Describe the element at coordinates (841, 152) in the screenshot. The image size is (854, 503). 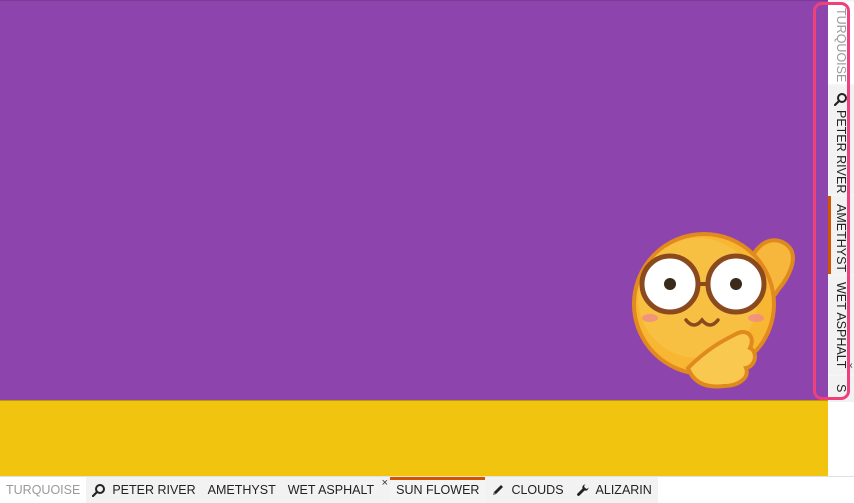
I see `vtab-label: PETER RIVER` at that location.